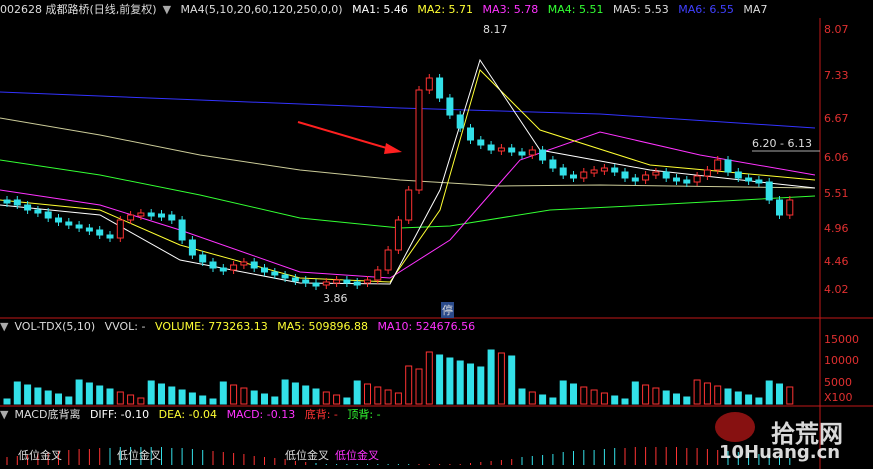 The image size is (873, 469). Describe the element at coordinates (4, 414) in the screenshot. I see `macd-dropdown-icon: ▼` at that location.